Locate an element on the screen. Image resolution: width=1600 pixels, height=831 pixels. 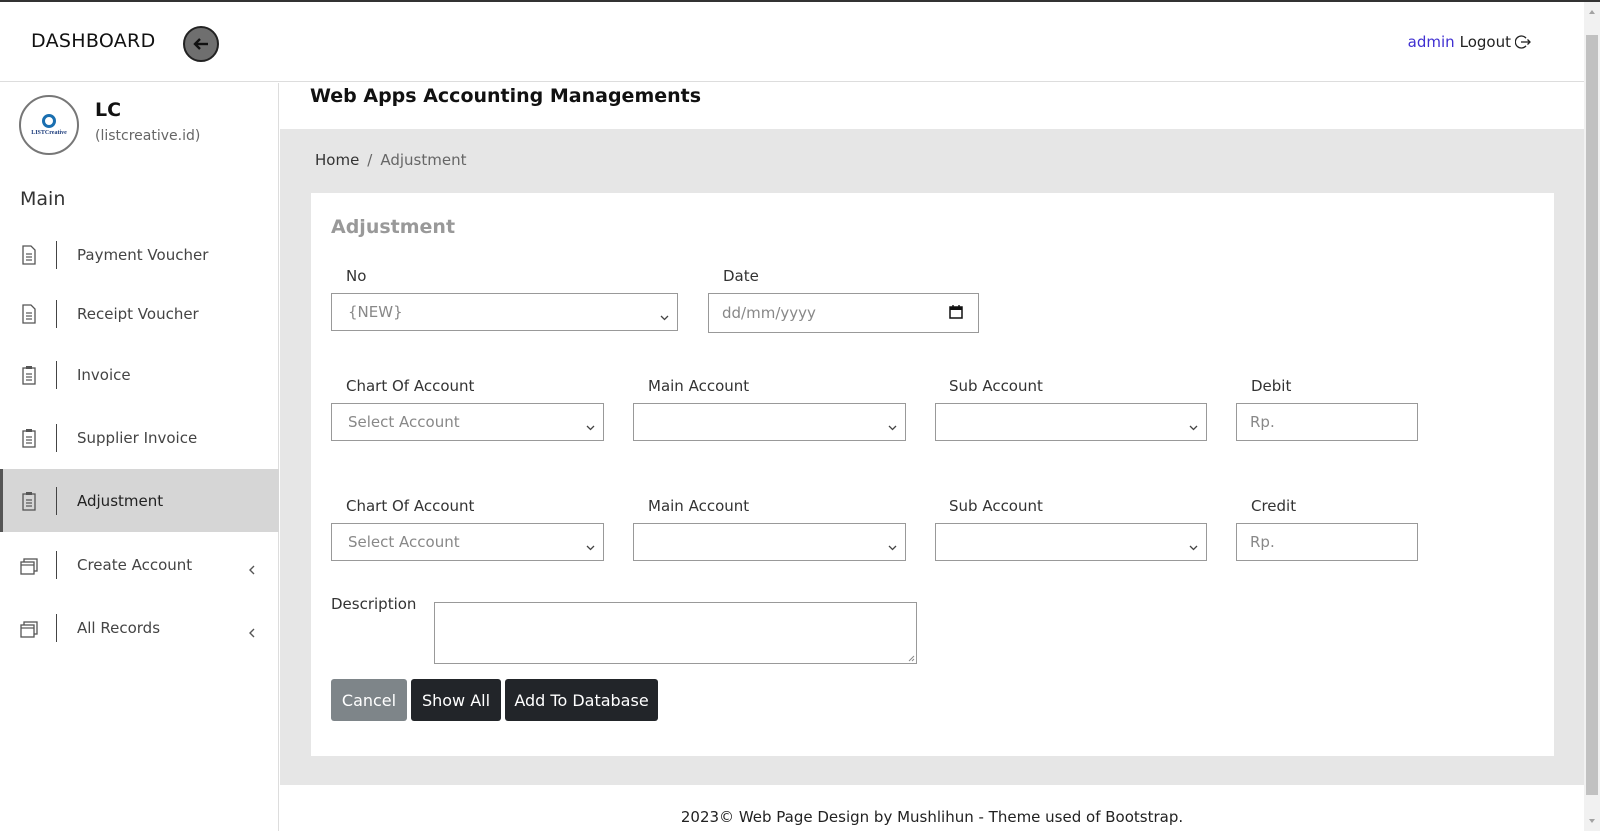
debit-main-account-label: Main Account is located at coordinates (699, 386).